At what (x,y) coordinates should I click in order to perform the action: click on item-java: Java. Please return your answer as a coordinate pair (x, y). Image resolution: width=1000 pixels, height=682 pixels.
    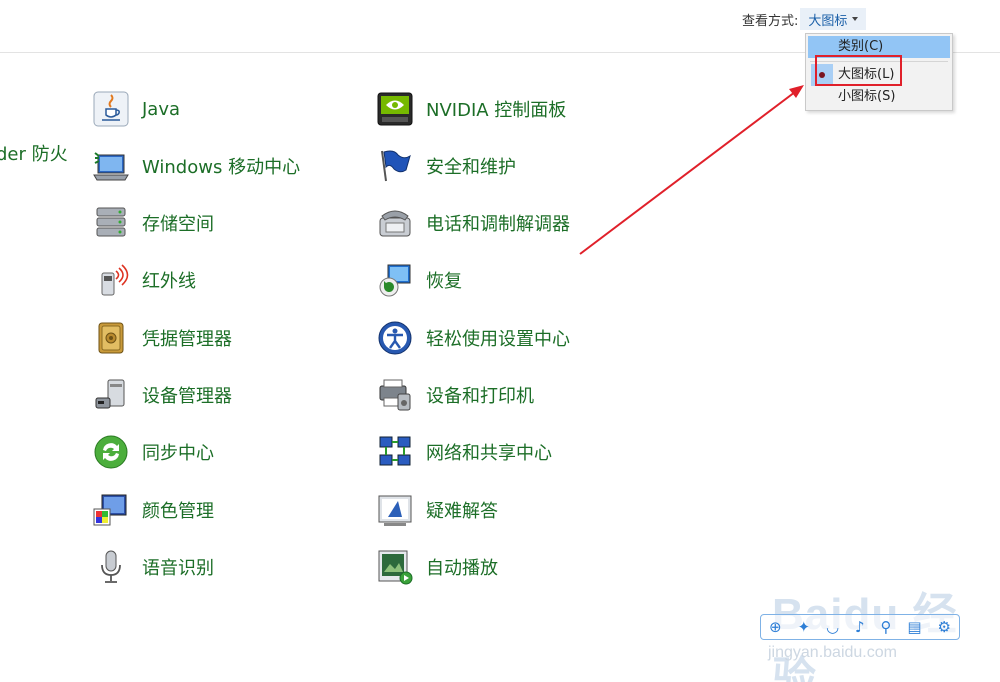
    Looking at the image, I should click on (136, 109).